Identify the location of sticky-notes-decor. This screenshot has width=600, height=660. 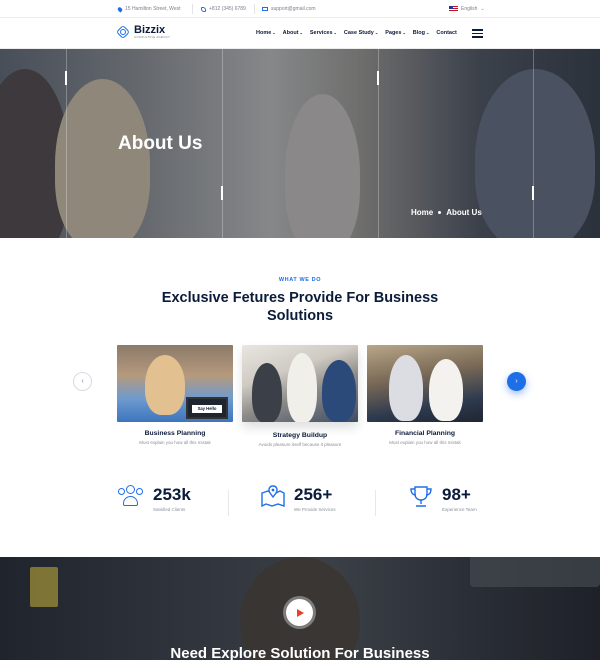
(44, 587).